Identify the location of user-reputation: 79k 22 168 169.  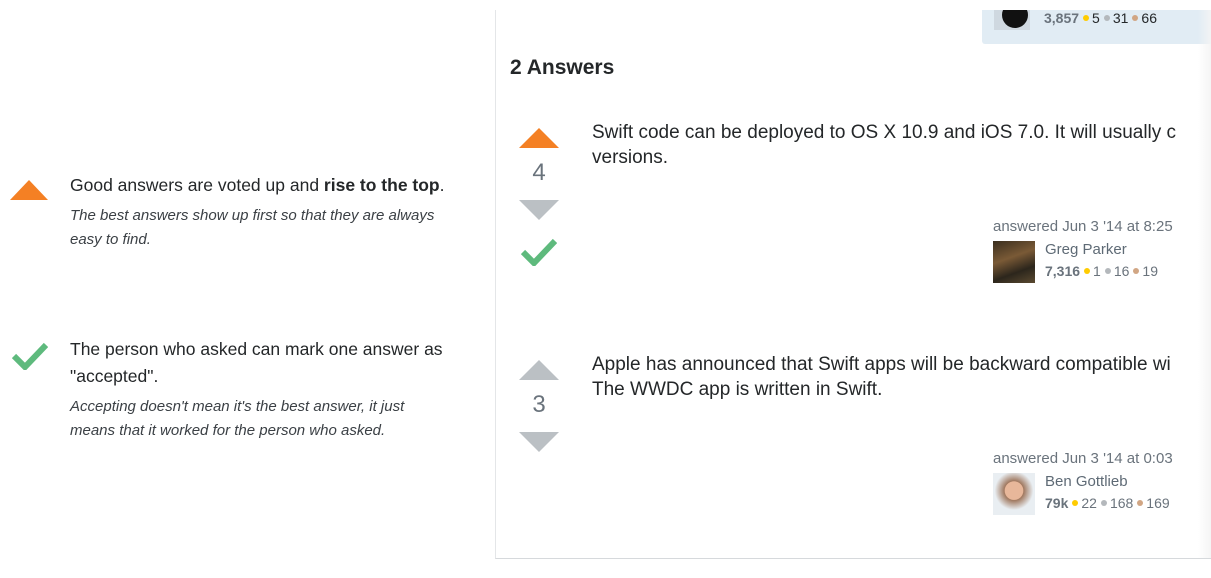
(1107, 503).